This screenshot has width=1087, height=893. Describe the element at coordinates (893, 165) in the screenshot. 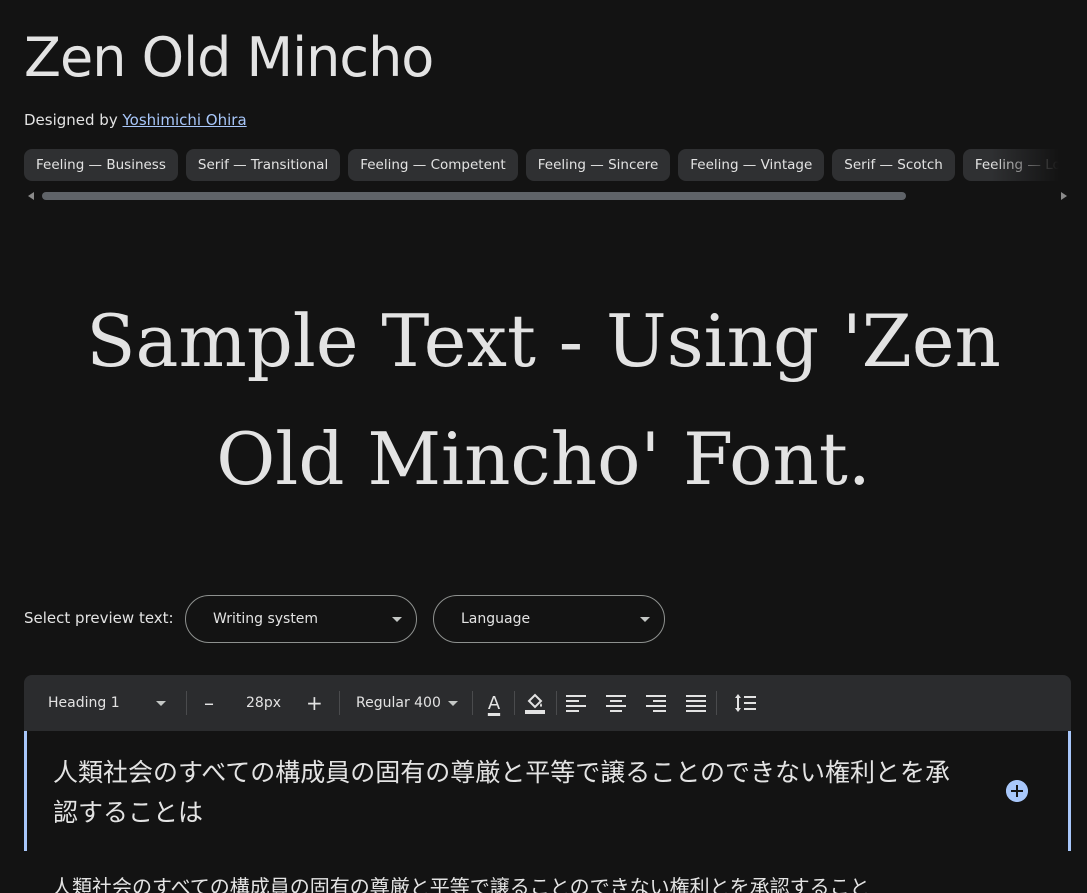

I see `tag-chip: Serif — Scotch` at that location.